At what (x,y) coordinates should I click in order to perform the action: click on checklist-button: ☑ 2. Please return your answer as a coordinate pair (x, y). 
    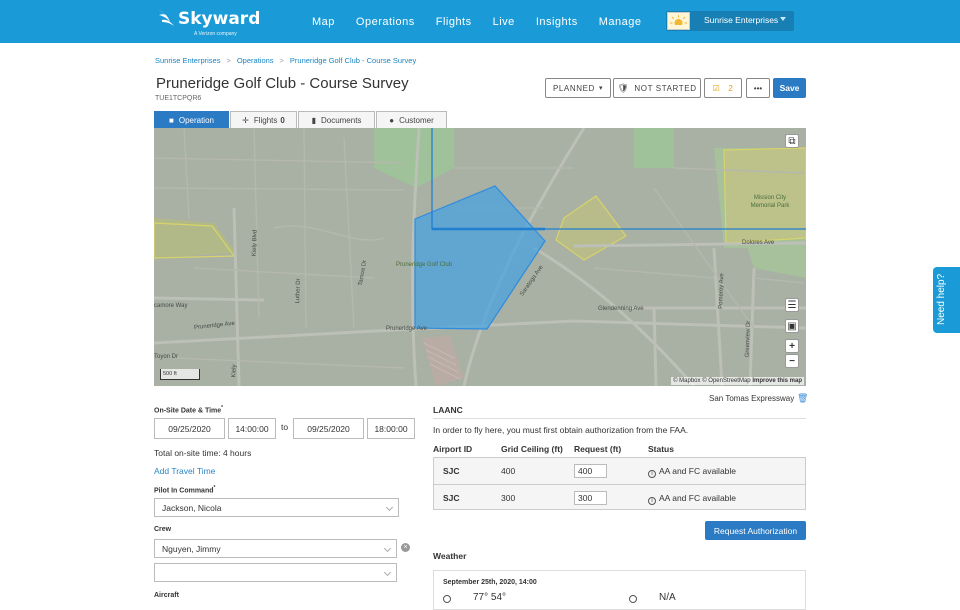
    Looking at the image, I should click on (723, 88).